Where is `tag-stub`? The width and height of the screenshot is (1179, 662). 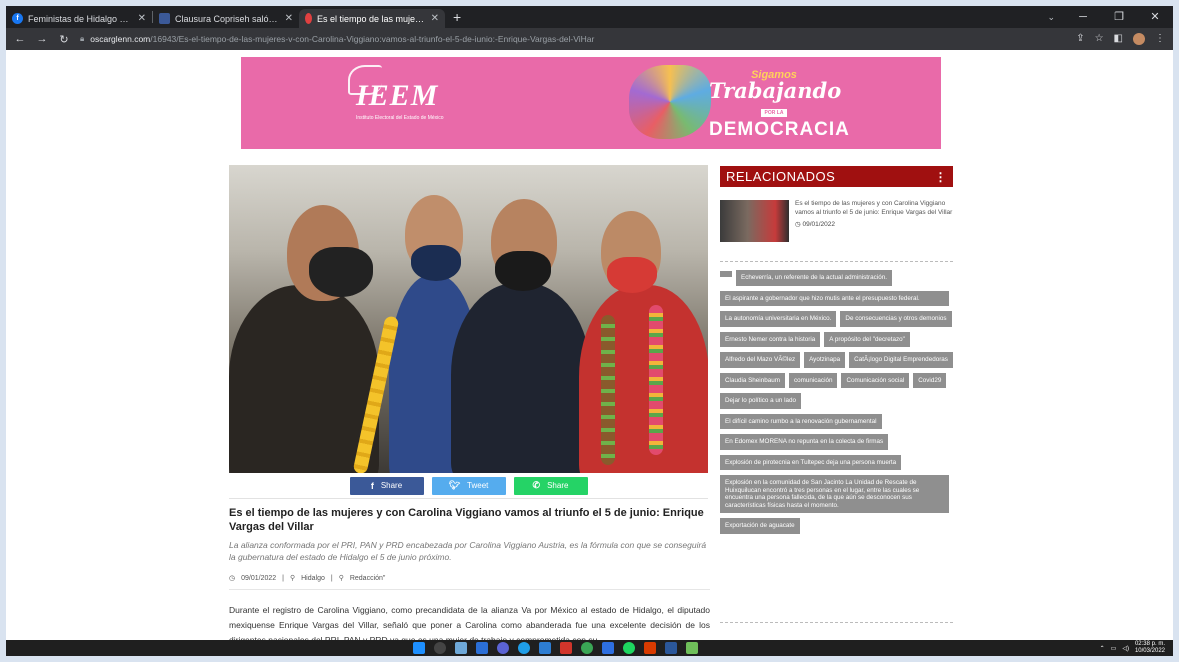
tag-stub is located at coordinates (726, 274).